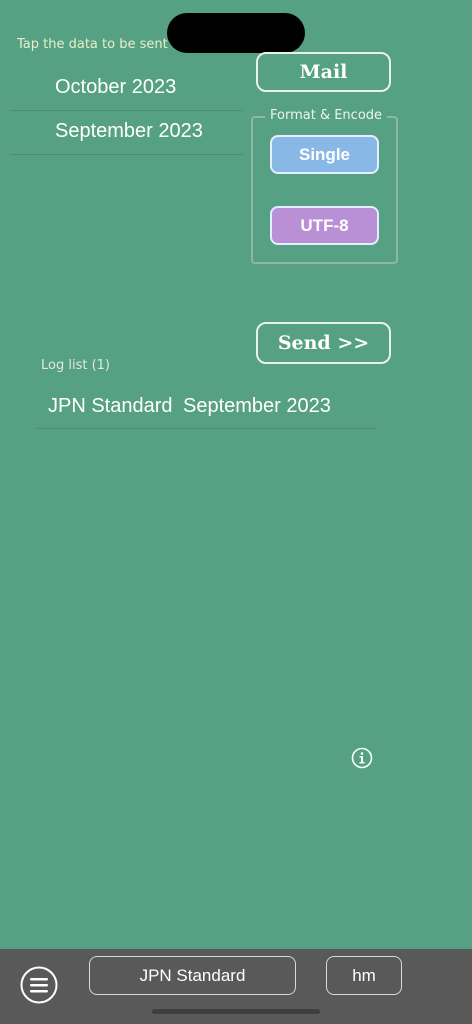 Image resolution: width=472 pixels, height=1024 pixels. What do you see at coordinates (39, 985) in the screenshot?
I see `hamburger-menu-icon` at bounding box center [39, 985].